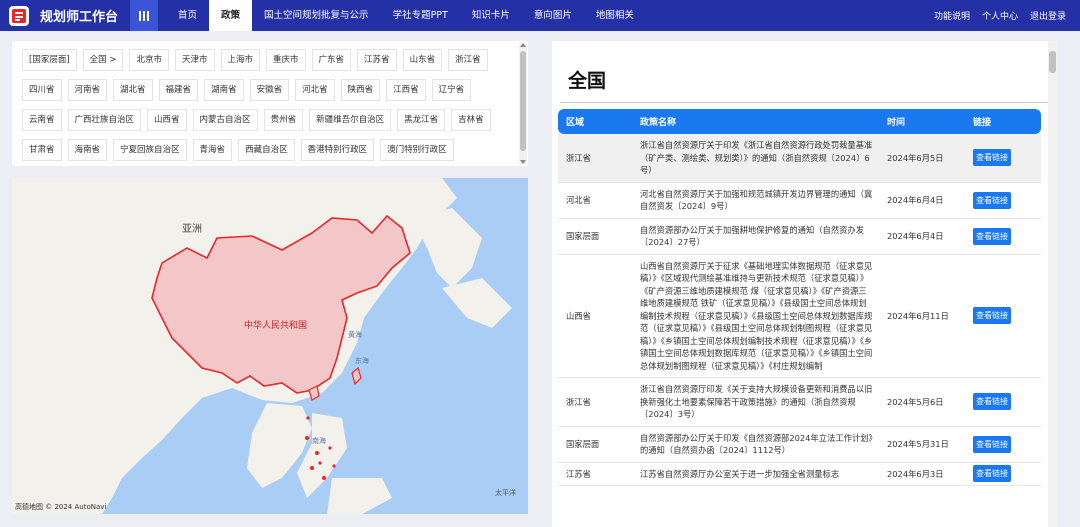 The height and width of the screenshot is (527, 1080). I want to click on policy-region-title: 全国, so click(587, 81).